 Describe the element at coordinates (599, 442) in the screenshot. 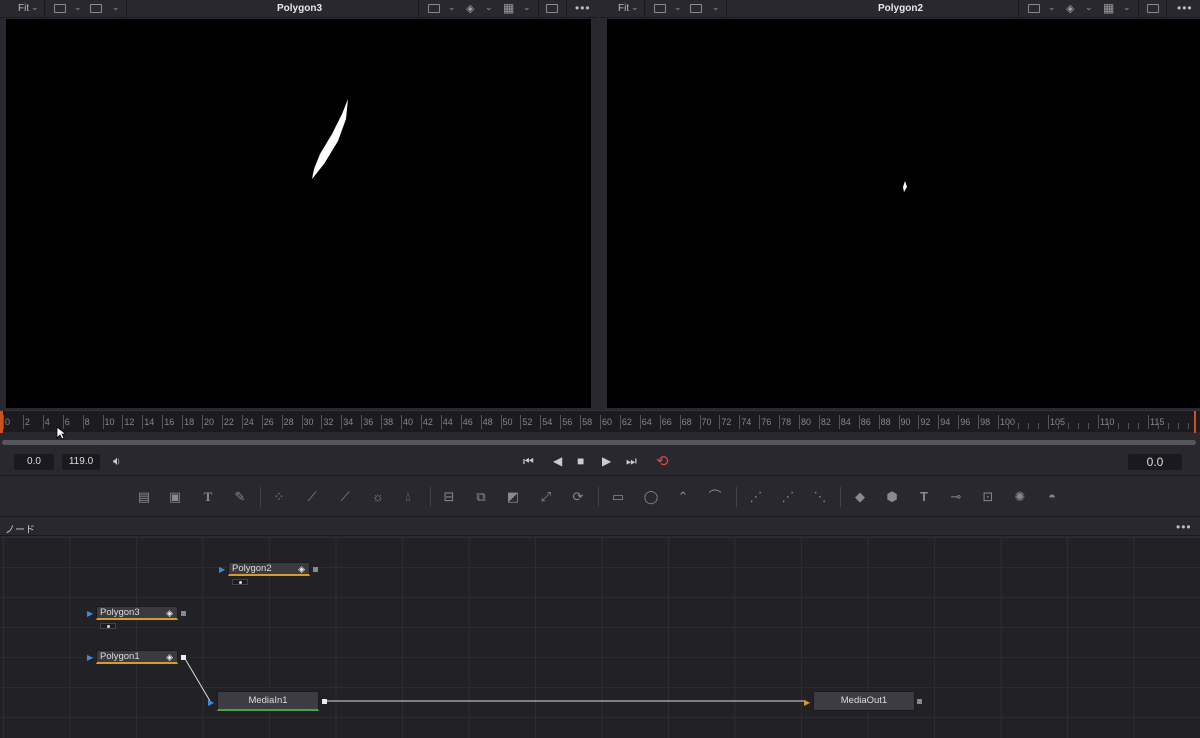

I see `time-scrub-bar` at that location.